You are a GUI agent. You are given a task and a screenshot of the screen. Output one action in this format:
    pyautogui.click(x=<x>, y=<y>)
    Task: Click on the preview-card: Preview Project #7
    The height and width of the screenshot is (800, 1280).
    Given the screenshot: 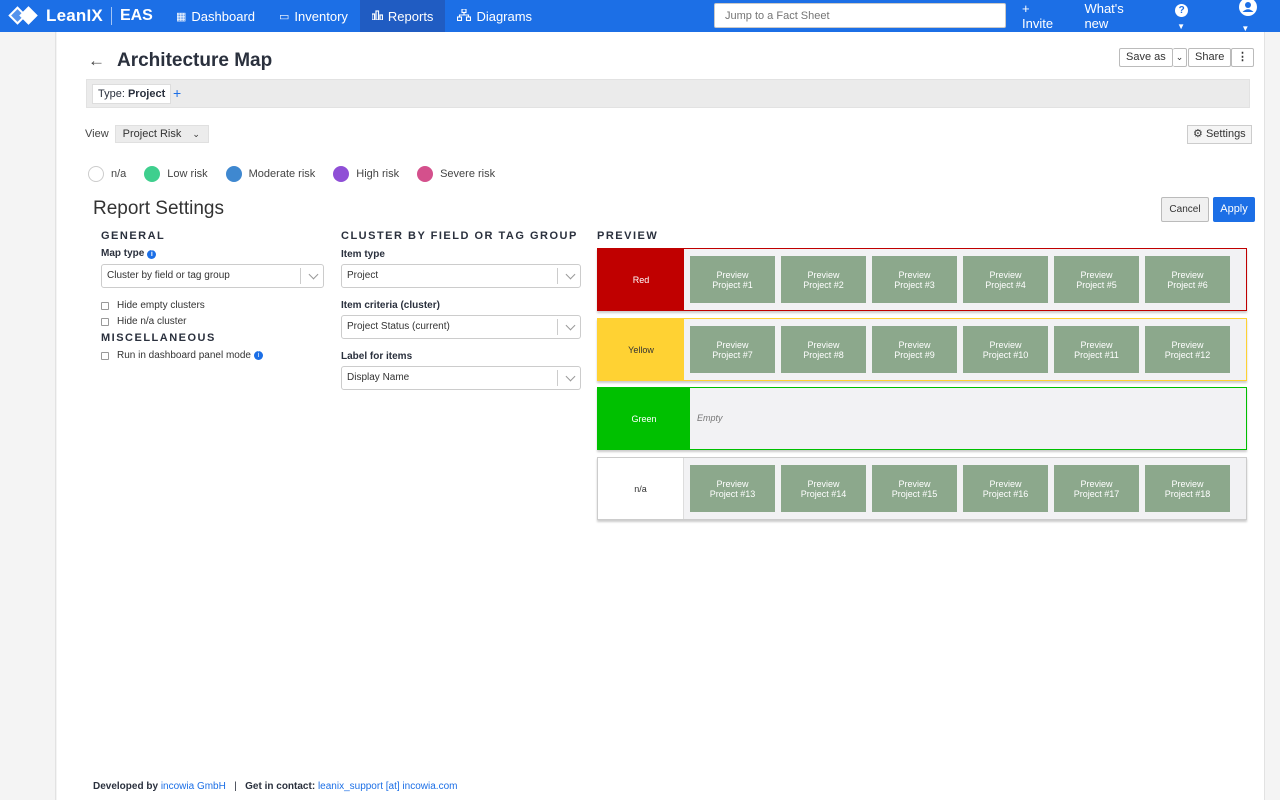 What is the action you would take?
    pyautogui.click(x=732, y=349)
    